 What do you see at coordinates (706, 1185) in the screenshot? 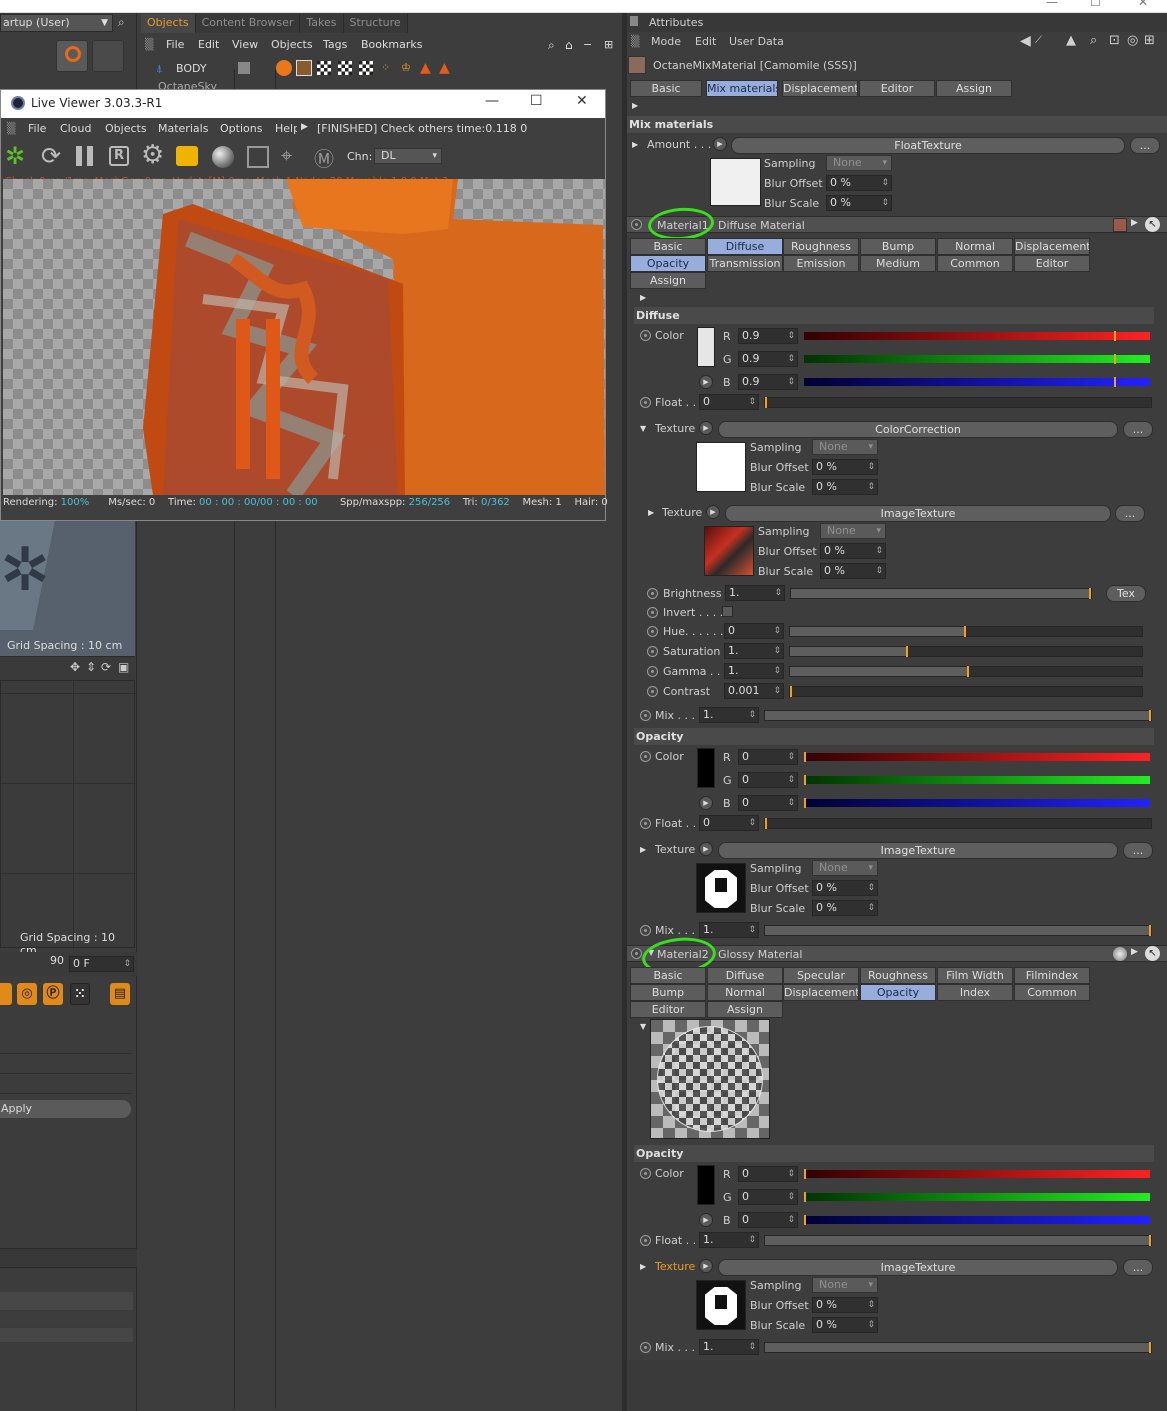
I see `opacity-color-swatch` at bounding box center [706, 1185].